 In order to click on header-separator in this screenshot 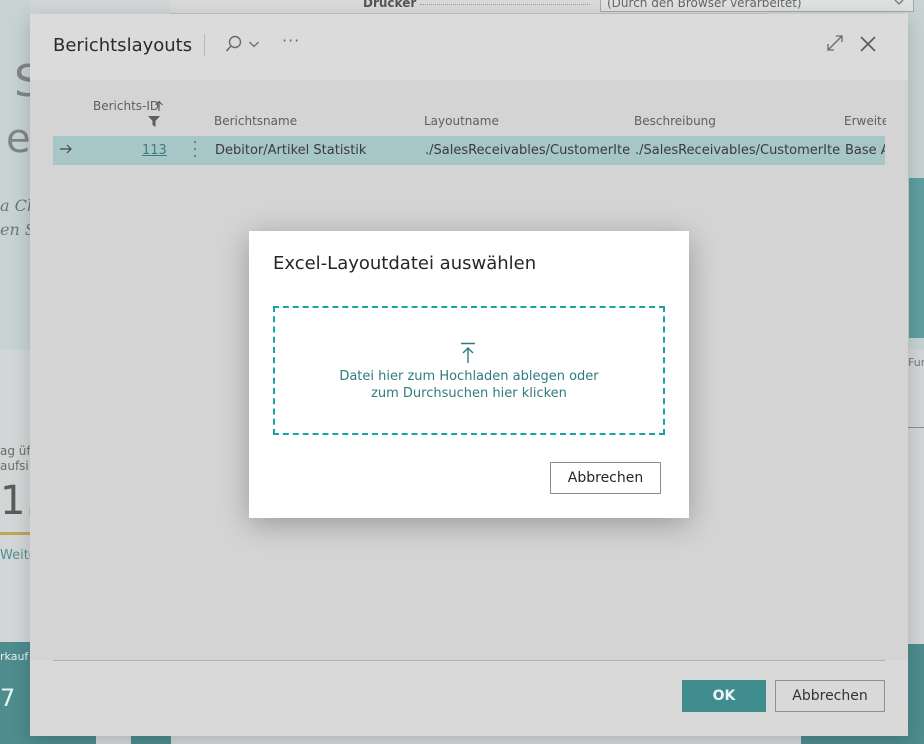, I will do `click(204, 45)`.